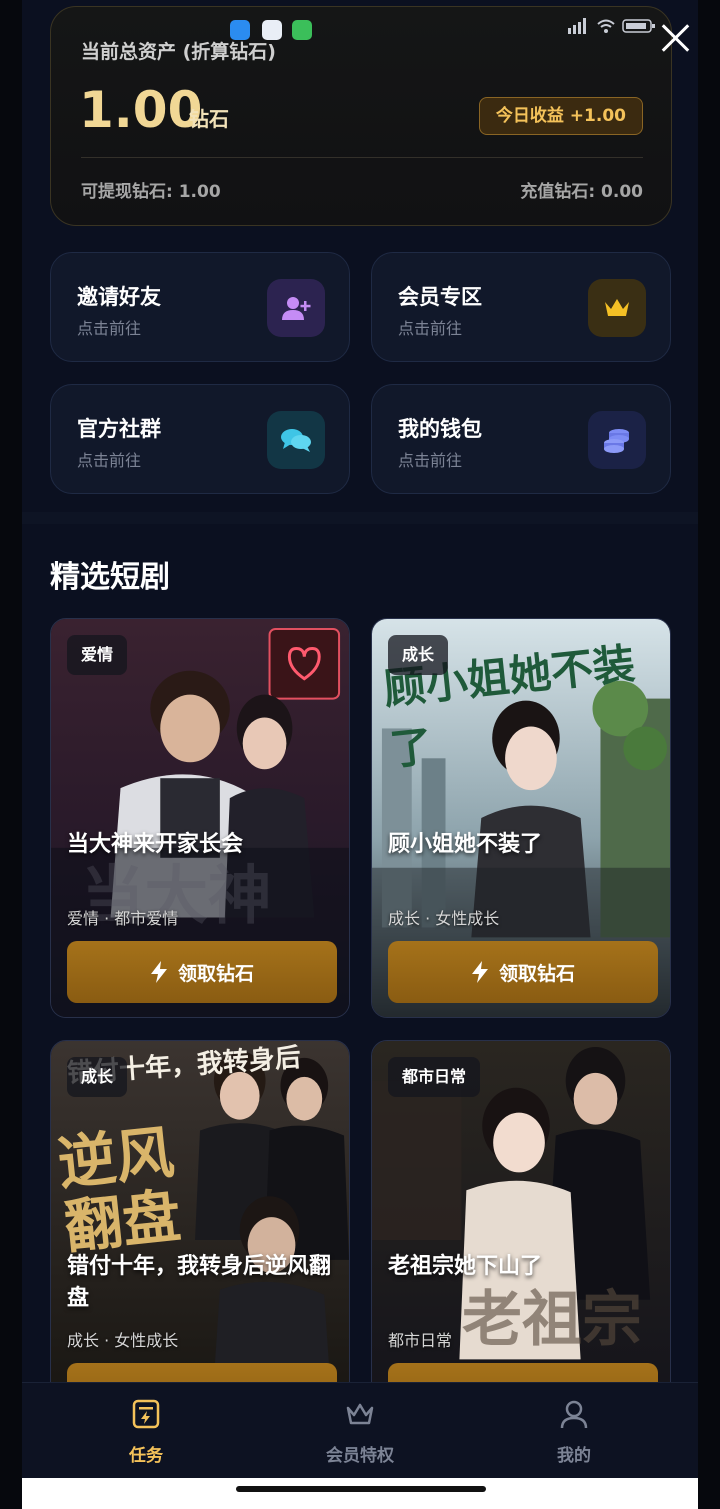 The image size is (720, 1509). What do you see at coordinates (146, 1456) in the screenshot?
I see `tab-label: 任务` at bounding box center [146, 1456].